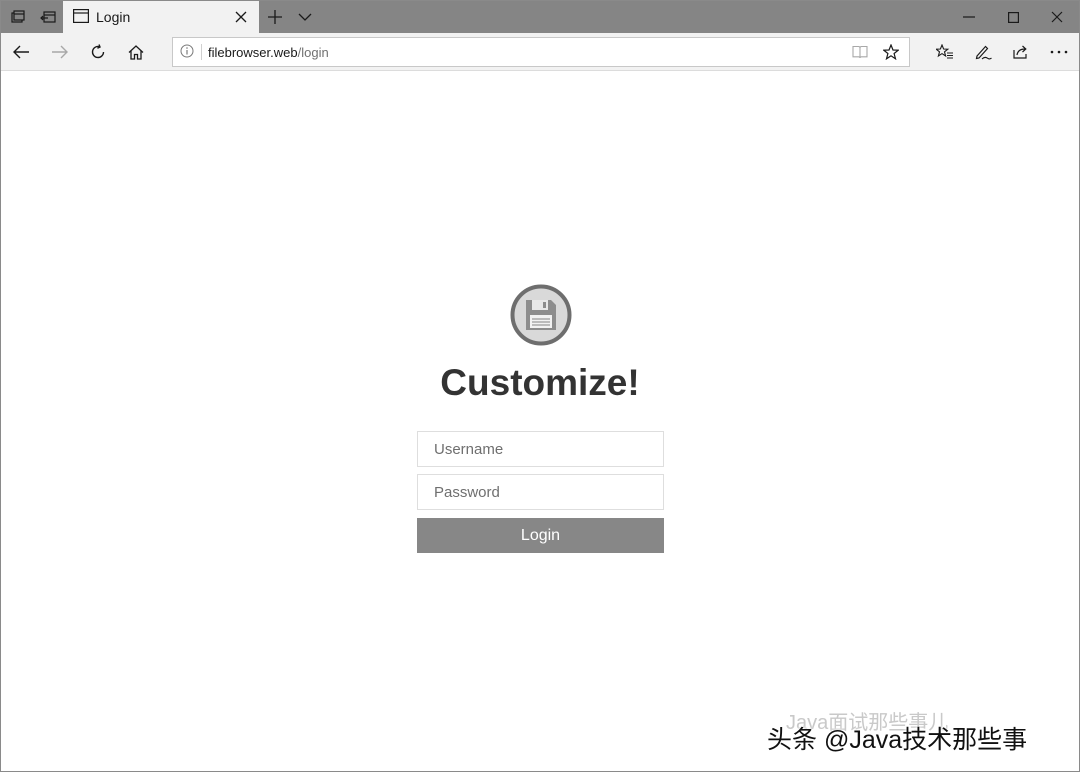 The width and height of the screenshot is (1080, 772). Describe the element at coordinates (1059, 52) in the screenshot. I see `more-icon` at that location.